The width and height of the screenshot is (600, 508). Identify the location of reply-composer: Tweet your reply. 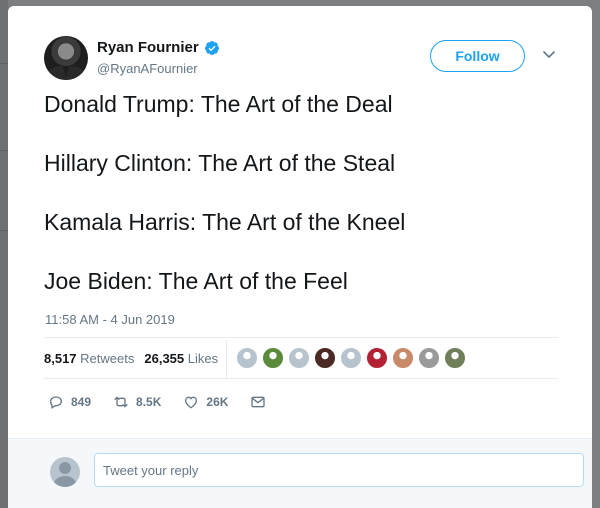
(300, 473).